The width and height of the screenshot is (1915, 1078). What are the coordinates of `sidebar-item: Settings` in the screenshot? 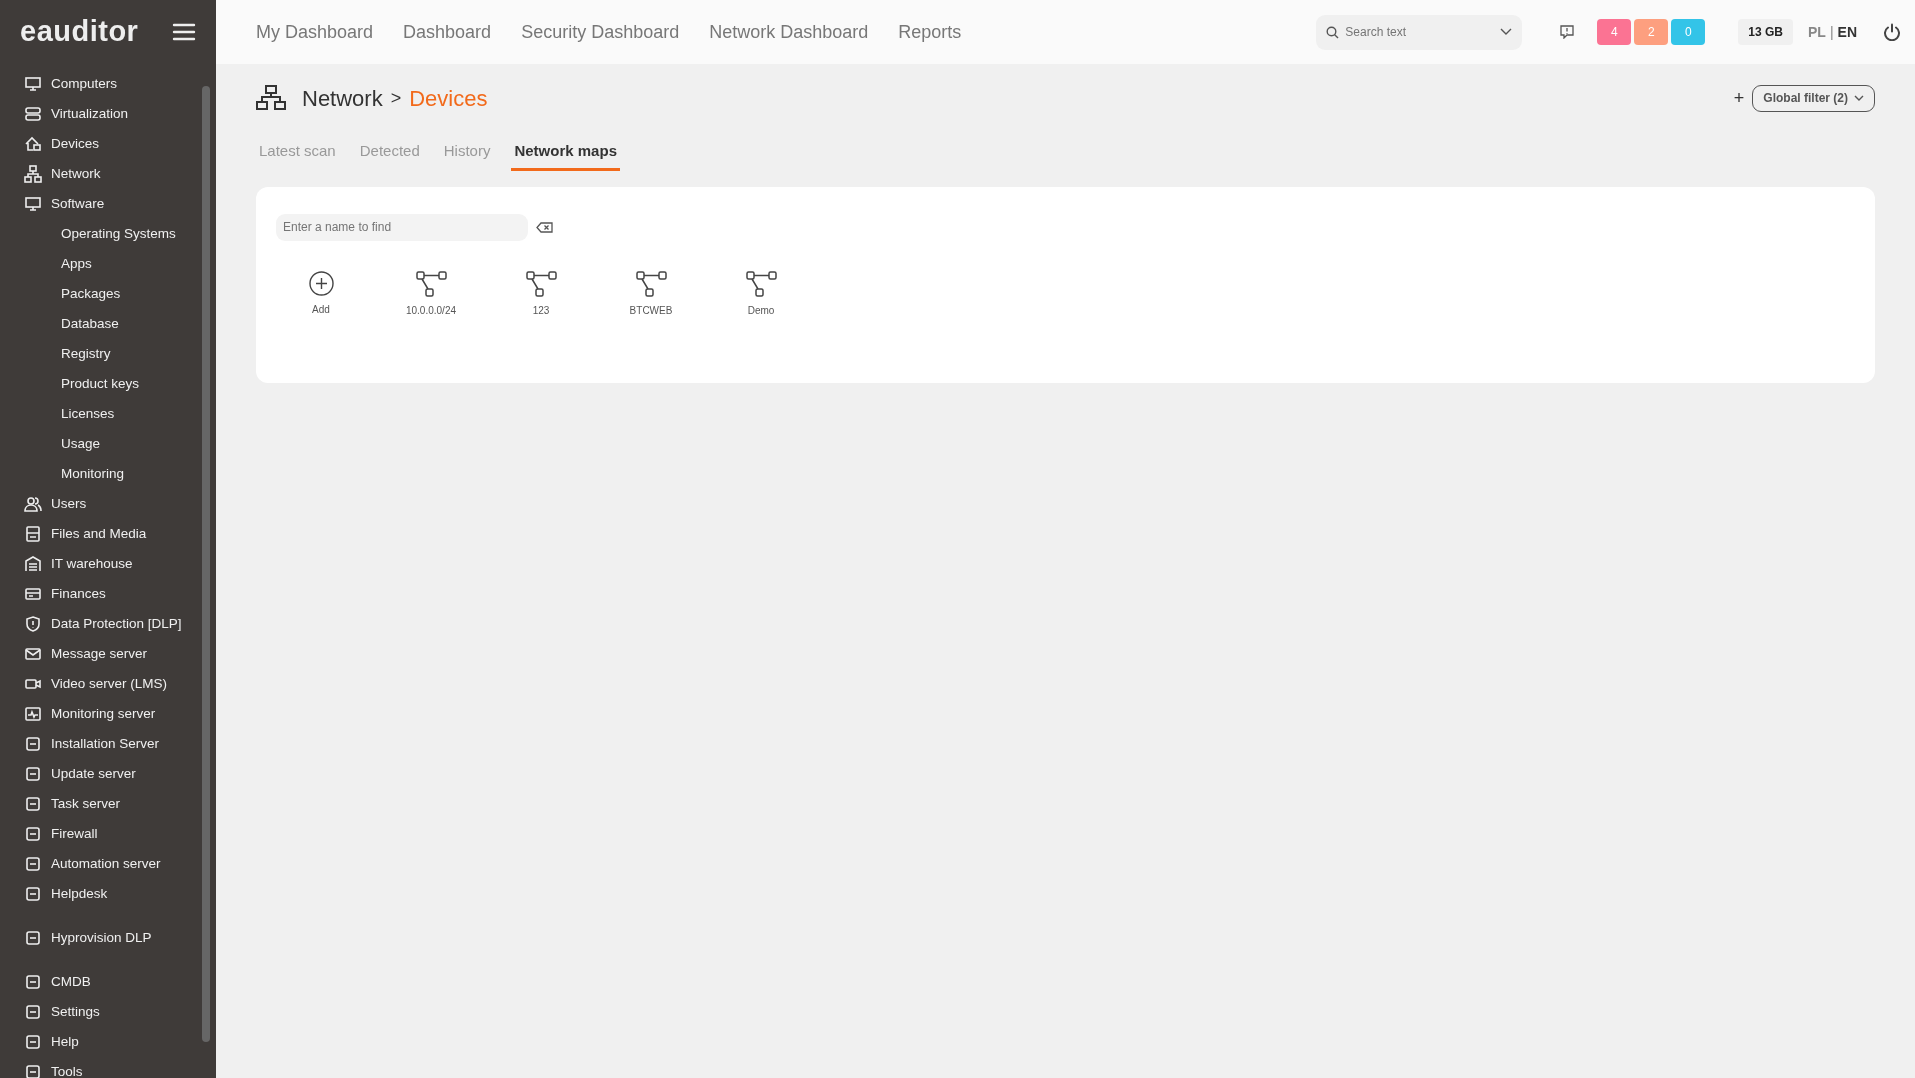 It's located at (108, 1012).